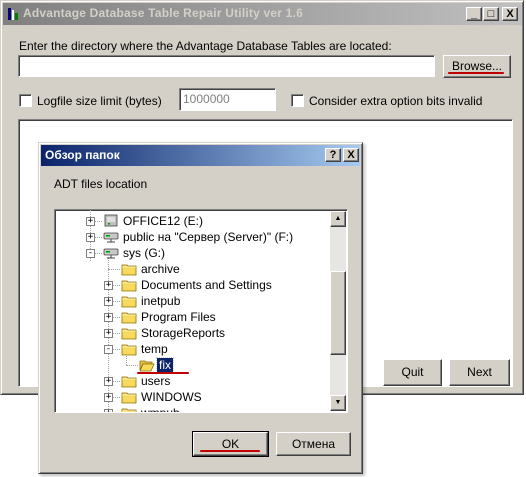  I want to click on tree-item-public-на-сервер-server-f: + public на "Сервер (Server)" (F:), so click(200, 237).